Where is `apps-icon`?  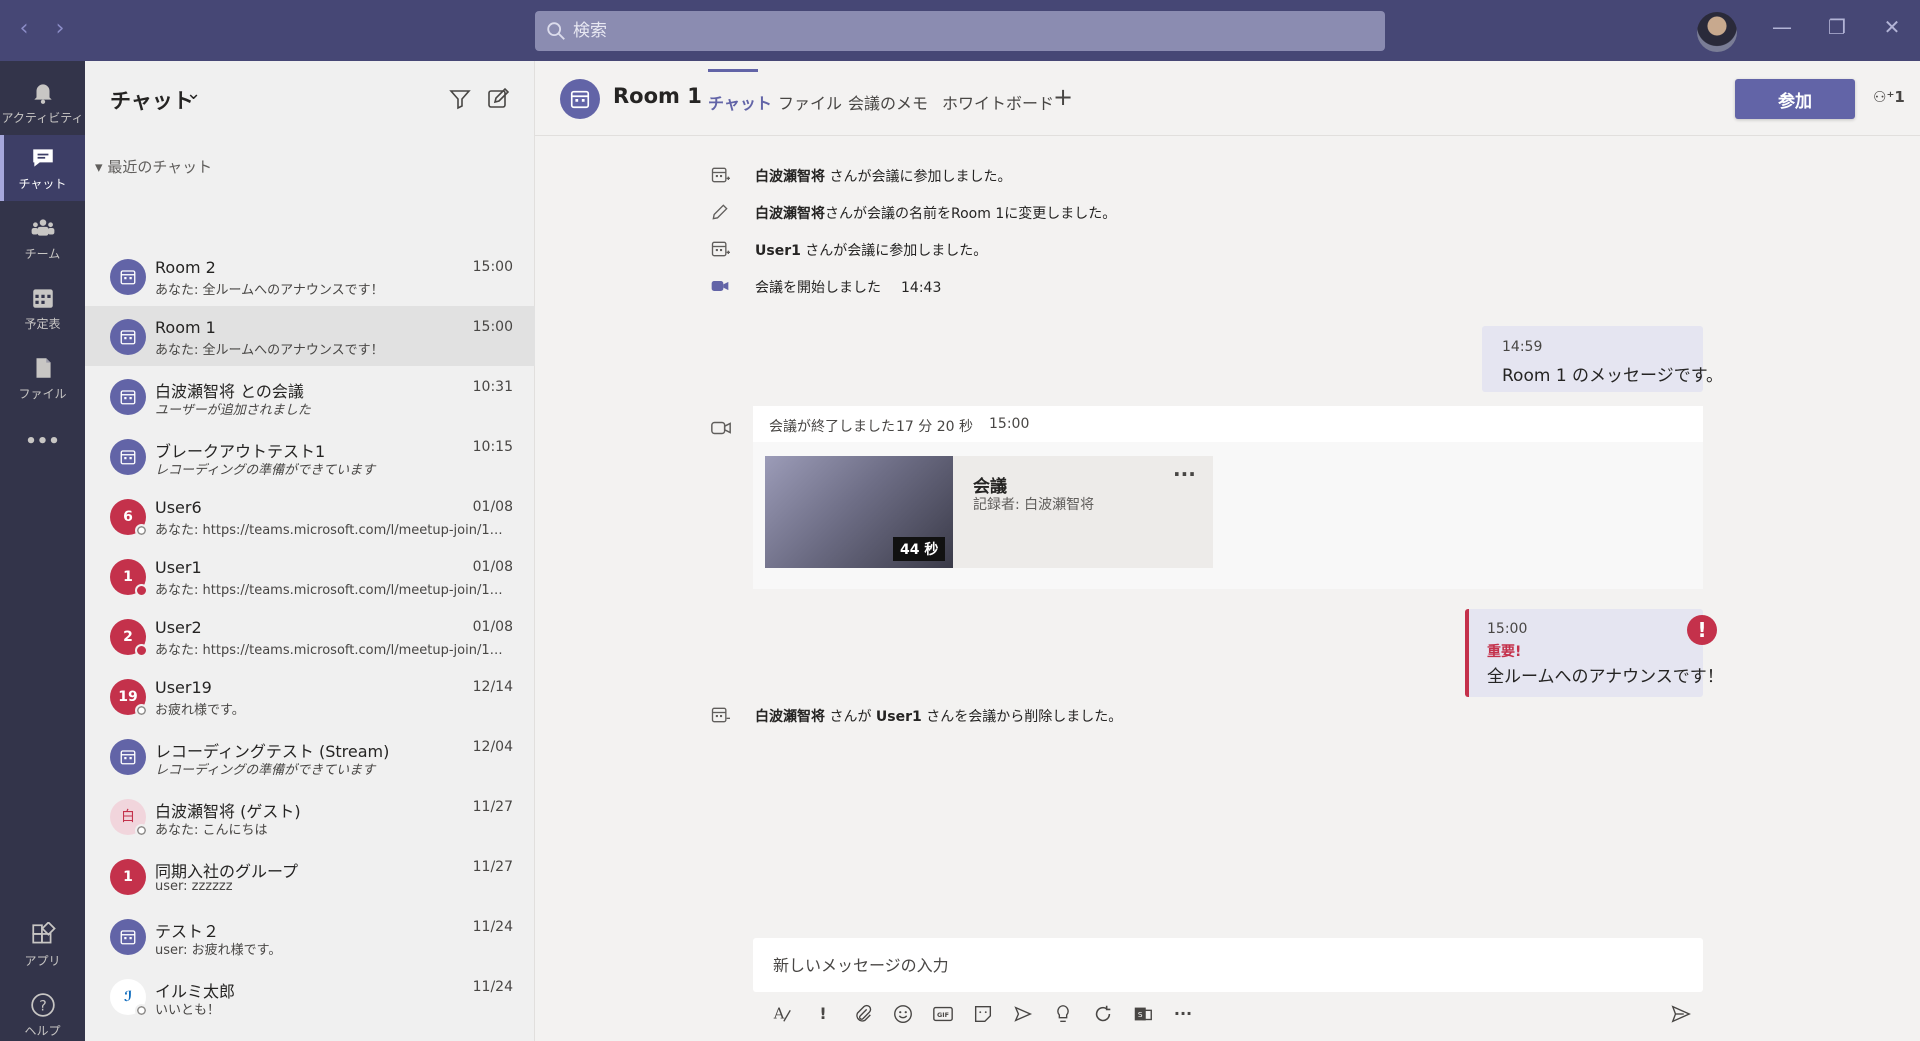
apps-icon is located at coordinates (43, 933).